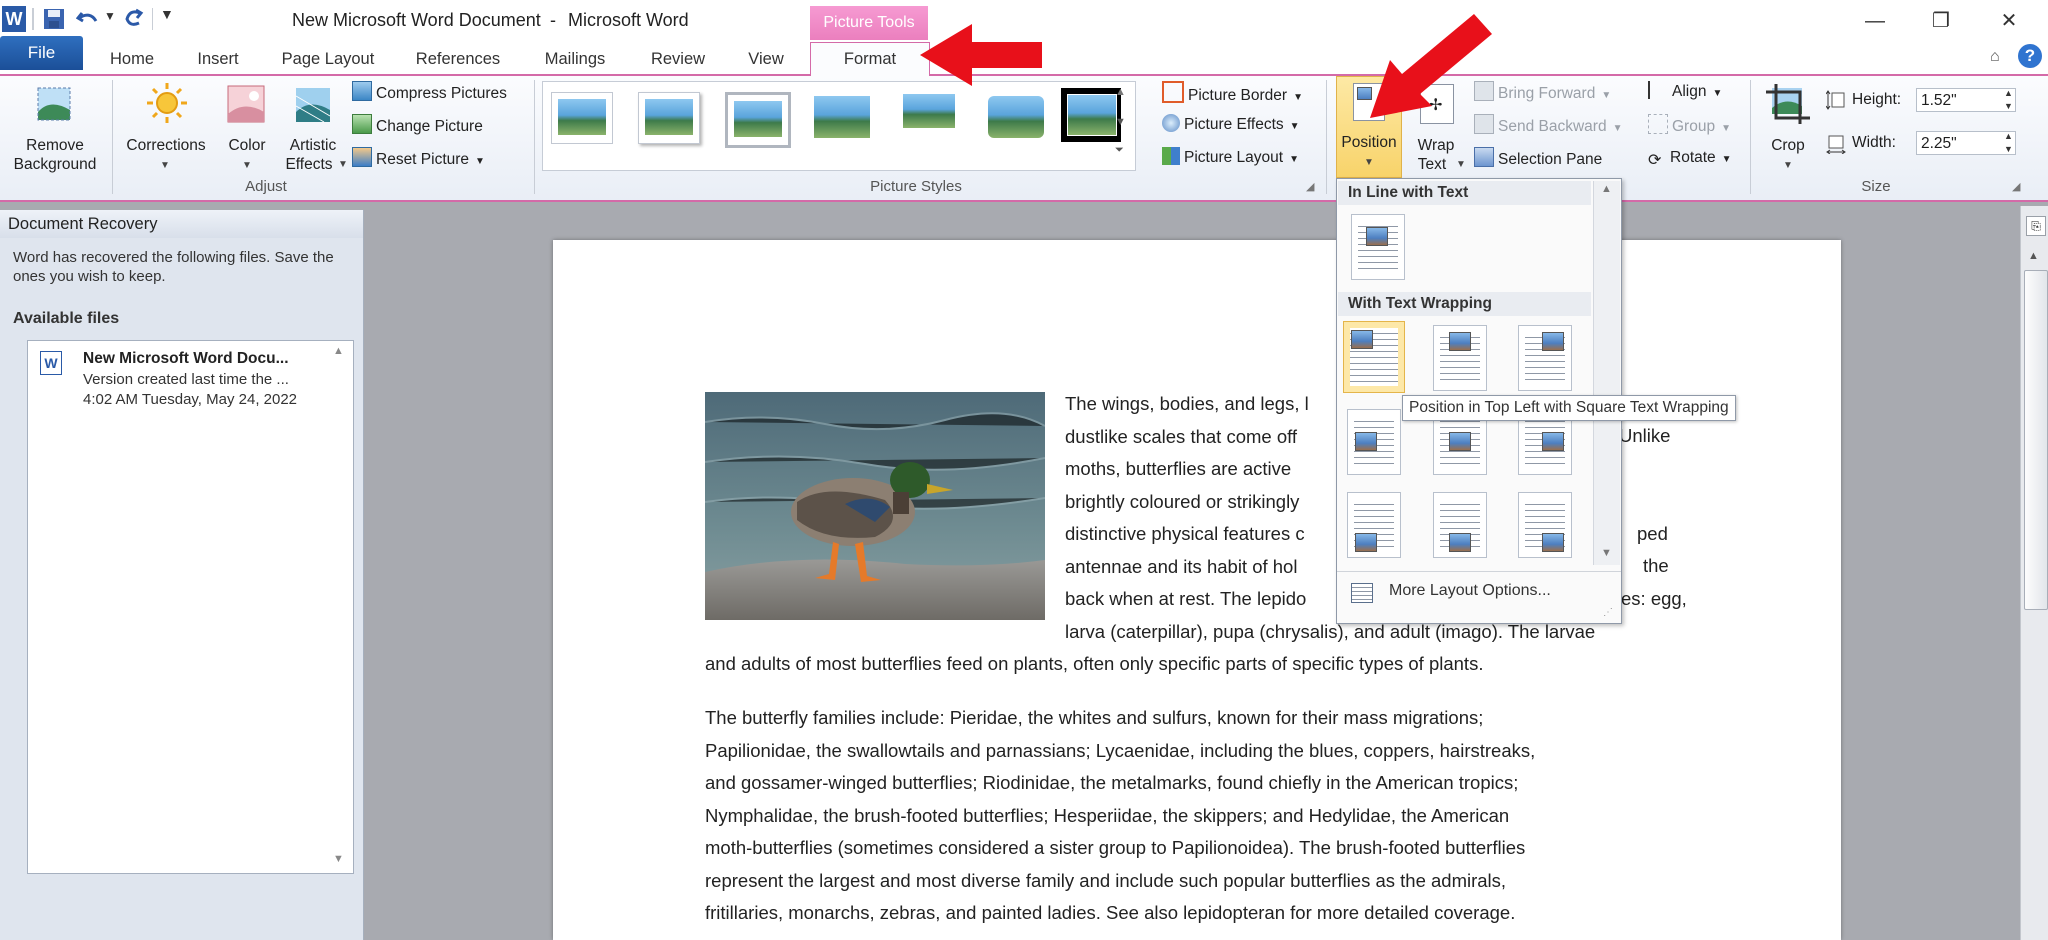 The height and width of the screenshot is (940, 2048). I want to click on position-label: Position, so click(1369, 142).